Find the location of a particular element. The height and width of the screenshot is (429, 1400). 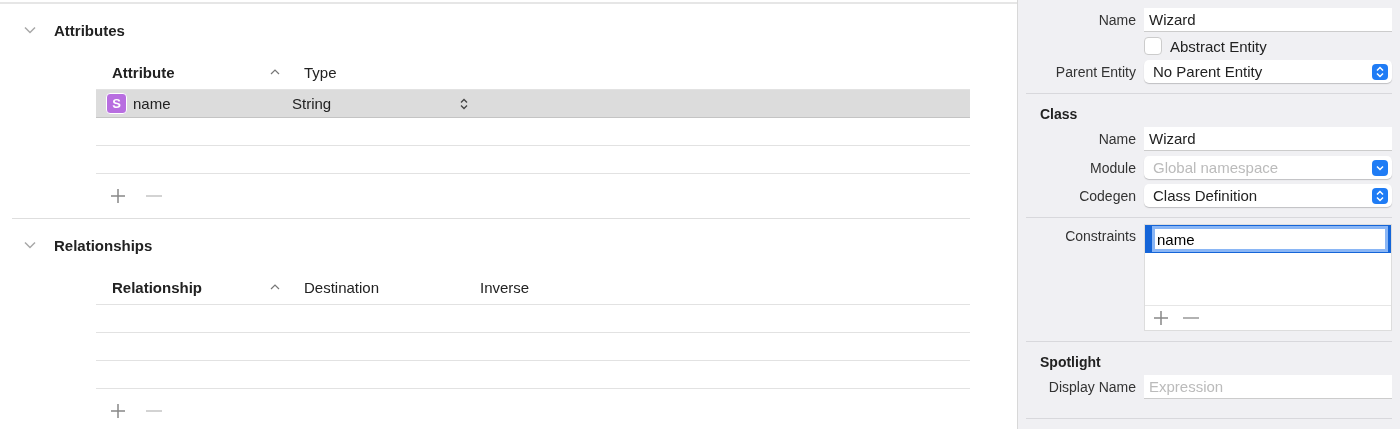

attribute-row: S name String is located at coordinates (533, 104).